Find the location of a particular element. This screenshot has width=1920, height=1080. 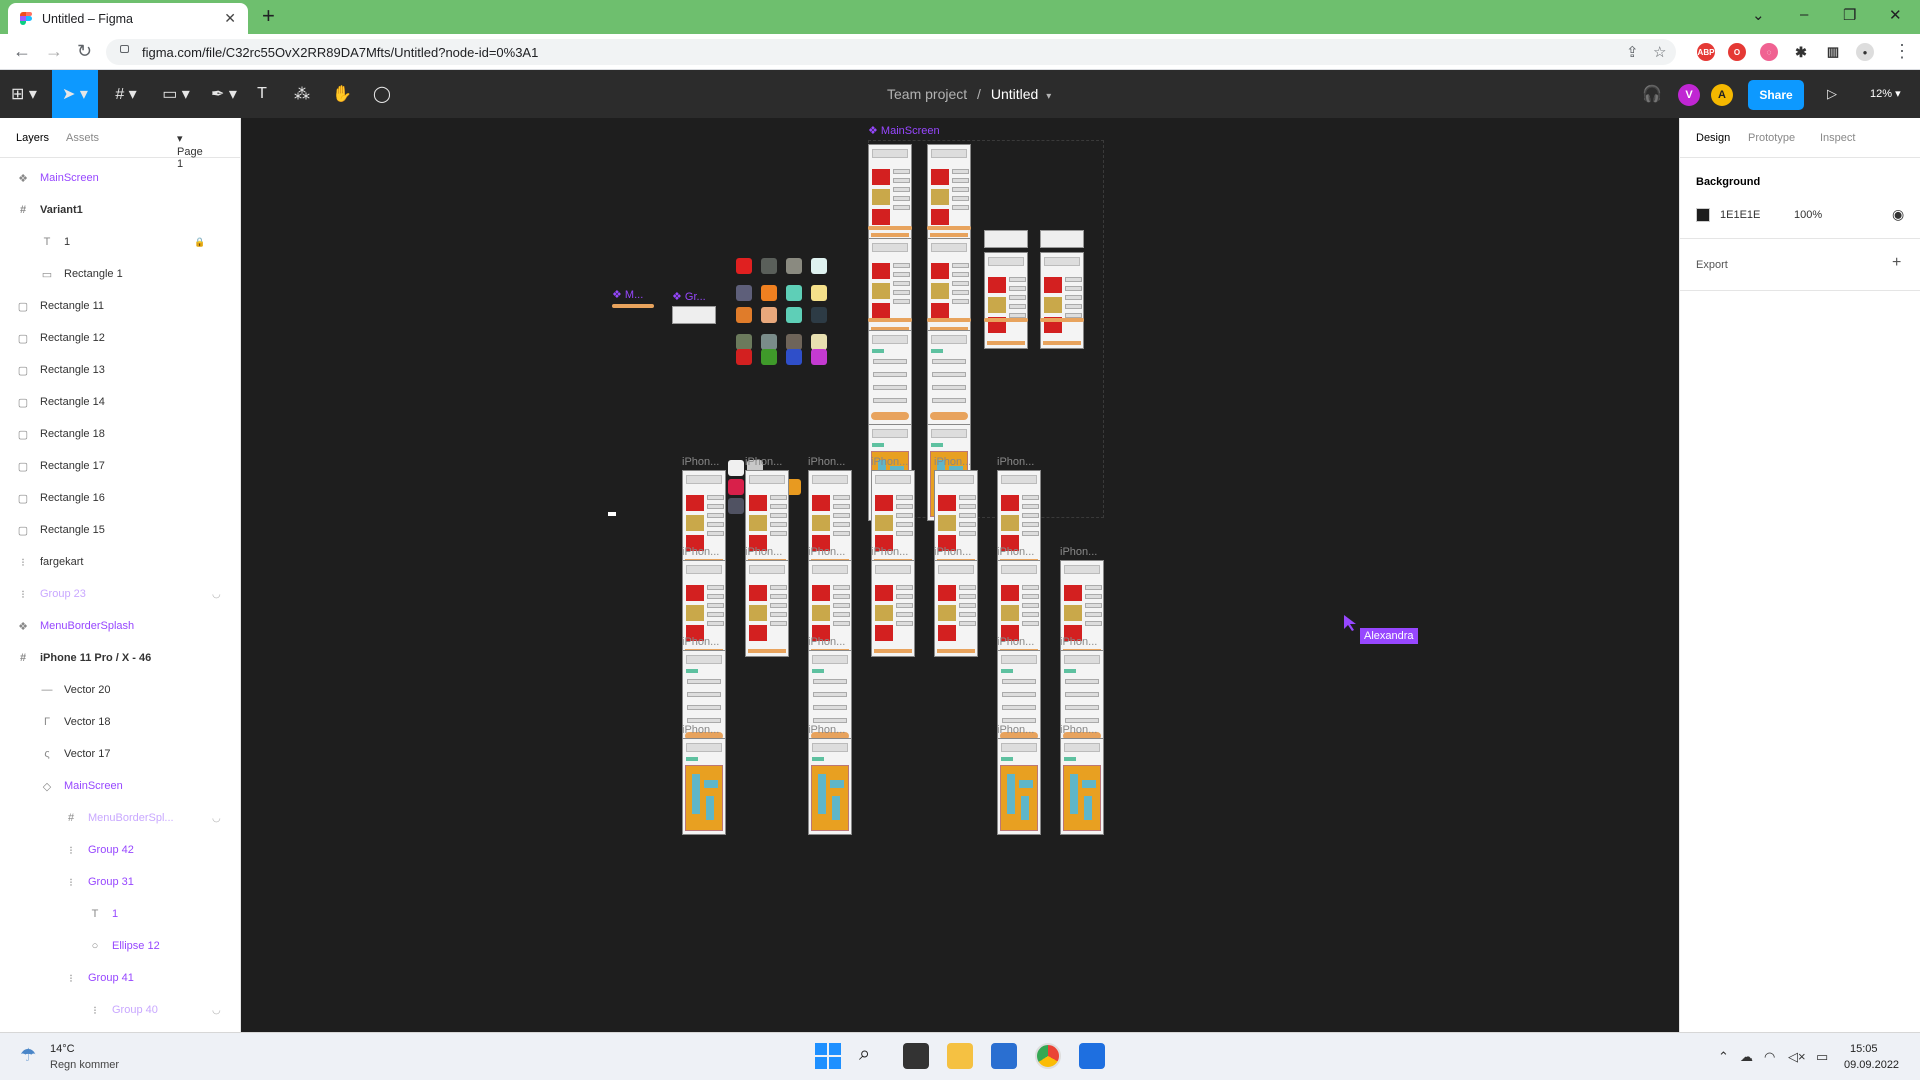

layer-item: ❖ MainScreen is located at coordinates (120, 178).